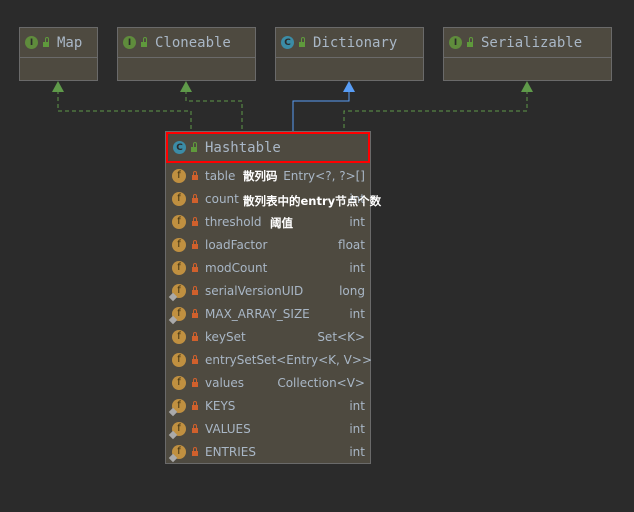 The height and width of the screenshot is (512, 634). I want to click on class-cloneable: I Cloneable, so click(186, 54).